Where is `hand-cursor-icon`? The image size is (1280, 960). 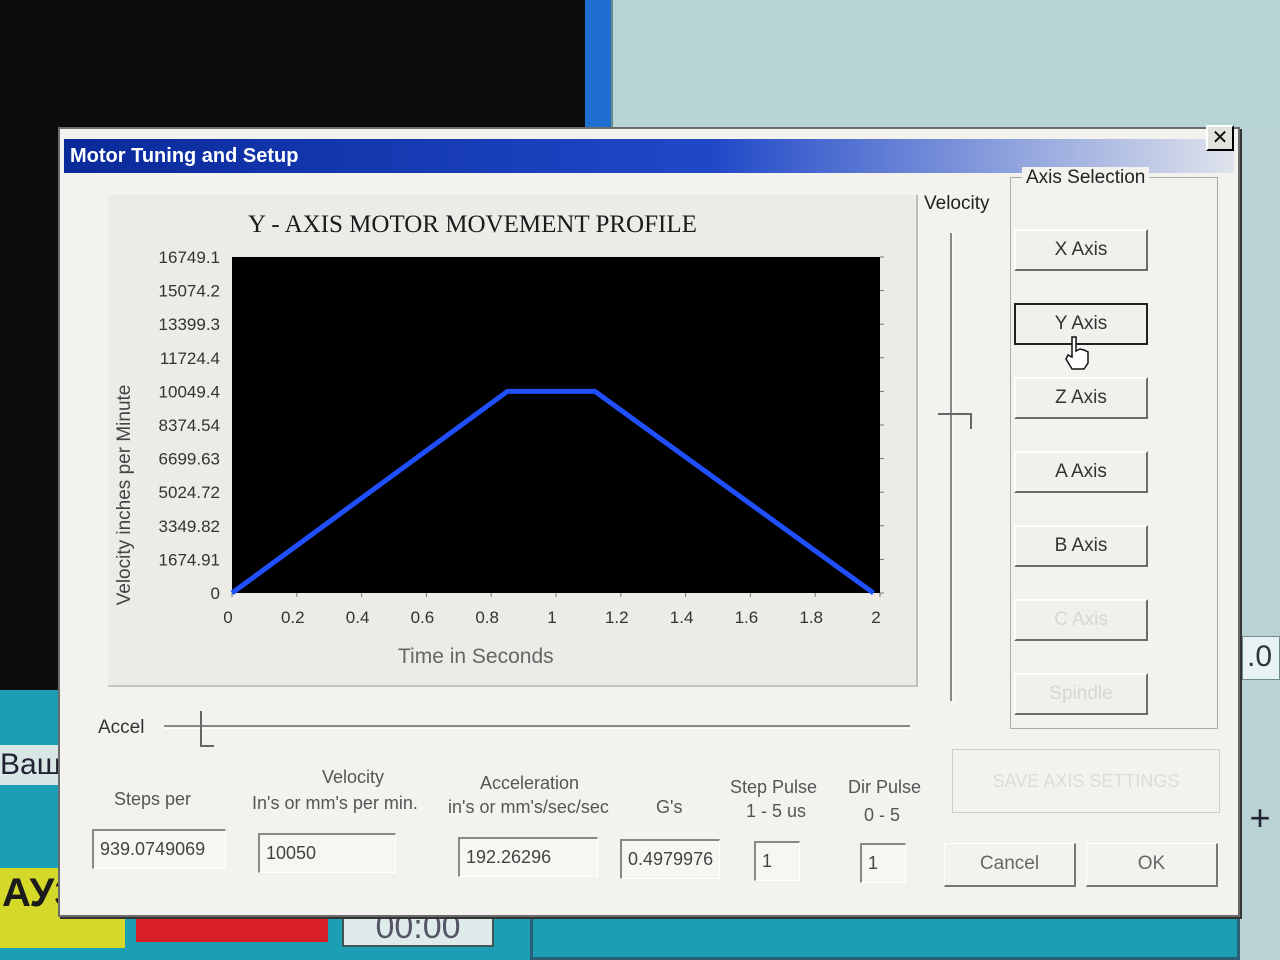
hand-cursor-icon is located at coordinates (1077, 353).